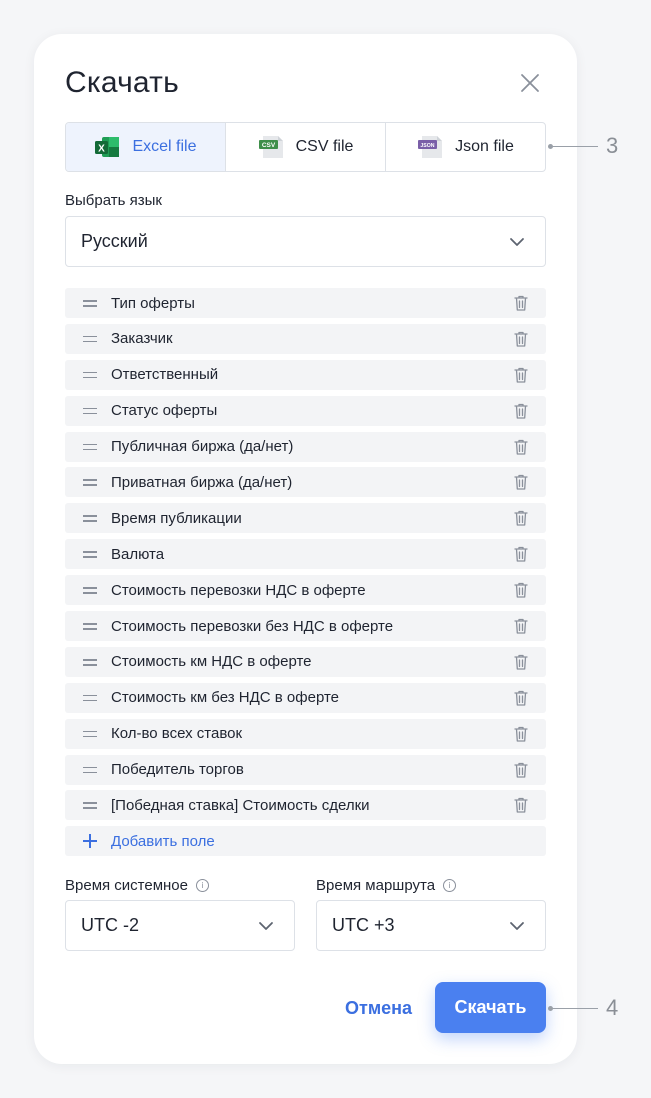 The height and width of the screenshot is (1098, 651). What do you see at coordinates (378, 1008) in the screenshot?
I see `cancel-button: Отмена` at bounding box center [378, 1008].